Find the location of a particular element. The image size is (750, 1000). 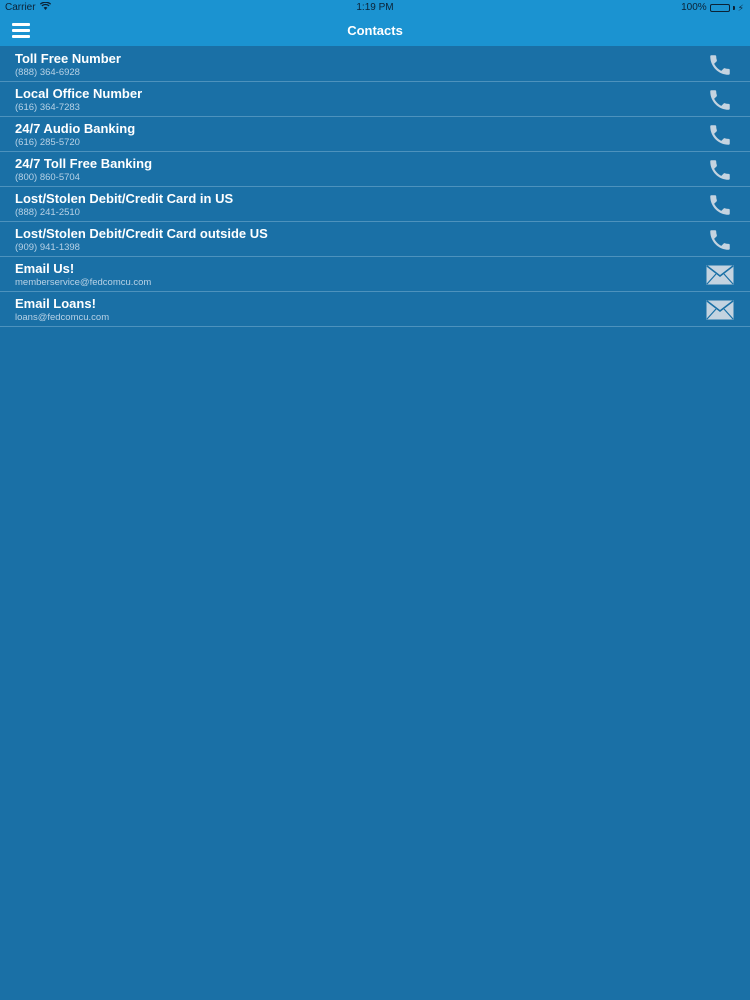

contact-row: Local Office Number (616) 364-7283 is located at coordinates (375, 99).